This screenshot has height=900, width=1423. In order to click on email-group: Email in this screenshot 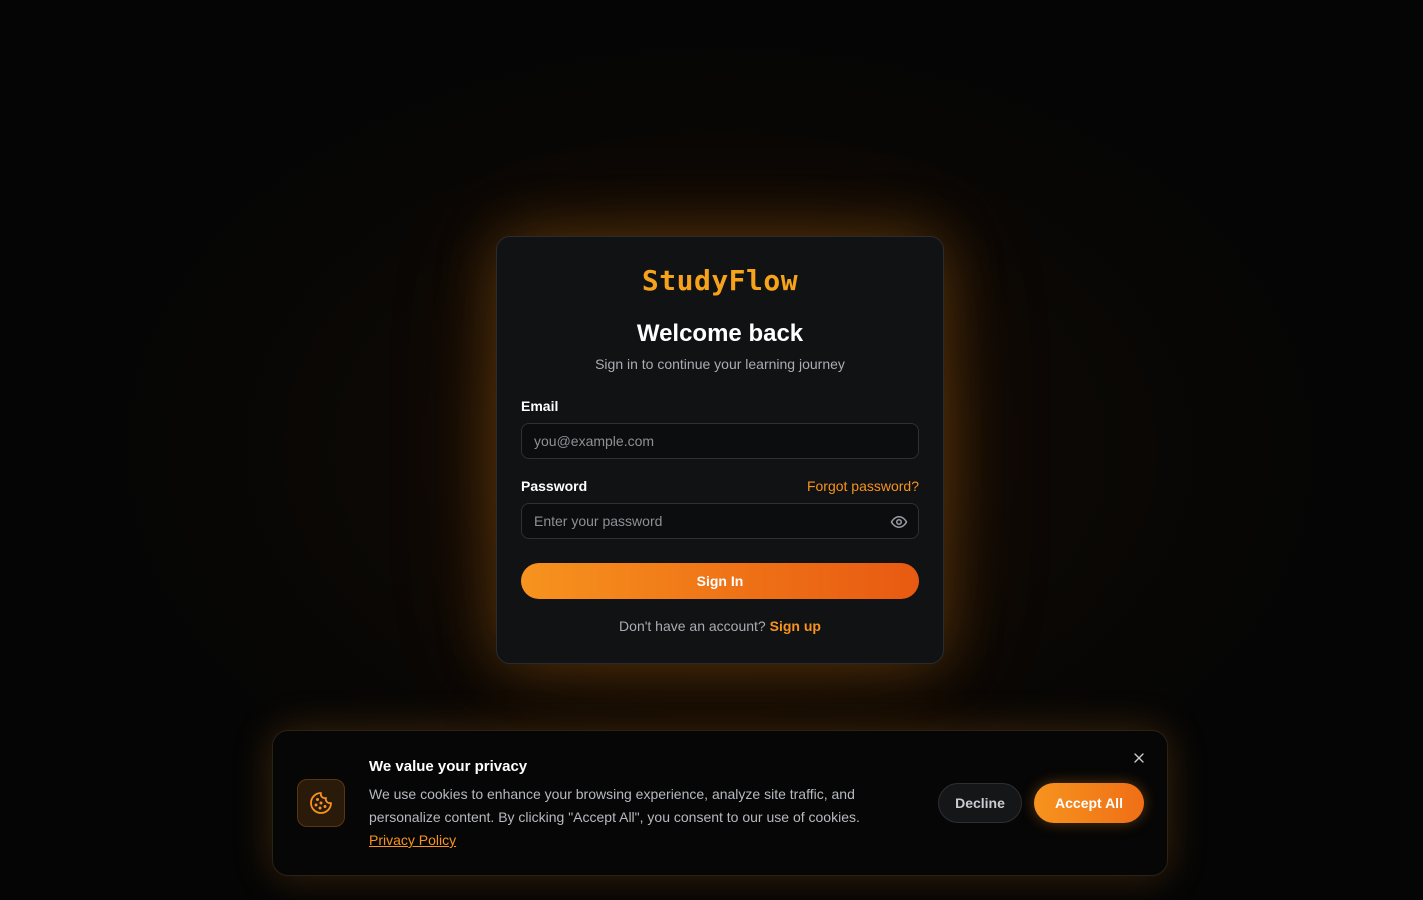, I will do `click(720, 428)`.